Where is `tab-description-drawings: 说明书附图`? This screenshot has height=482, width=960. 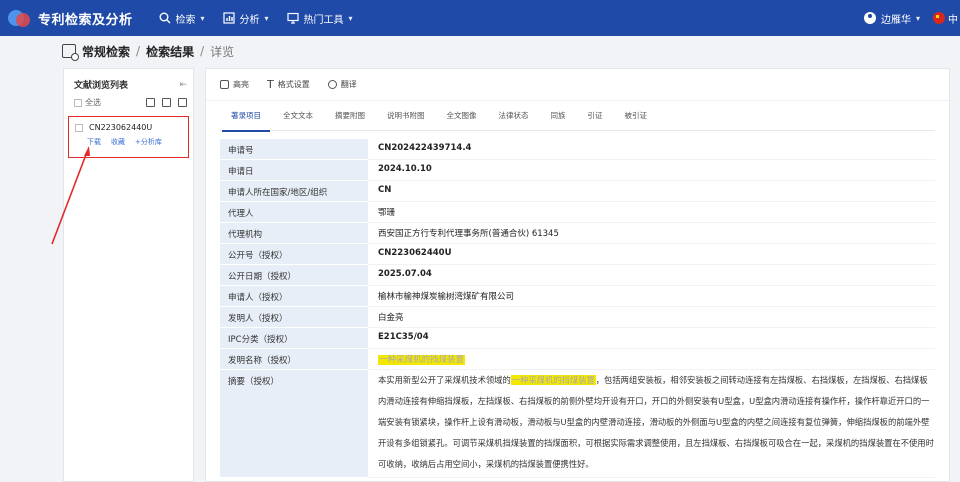 tab-description-drawings: 说明书附图 is located at coordinates (406, 116).